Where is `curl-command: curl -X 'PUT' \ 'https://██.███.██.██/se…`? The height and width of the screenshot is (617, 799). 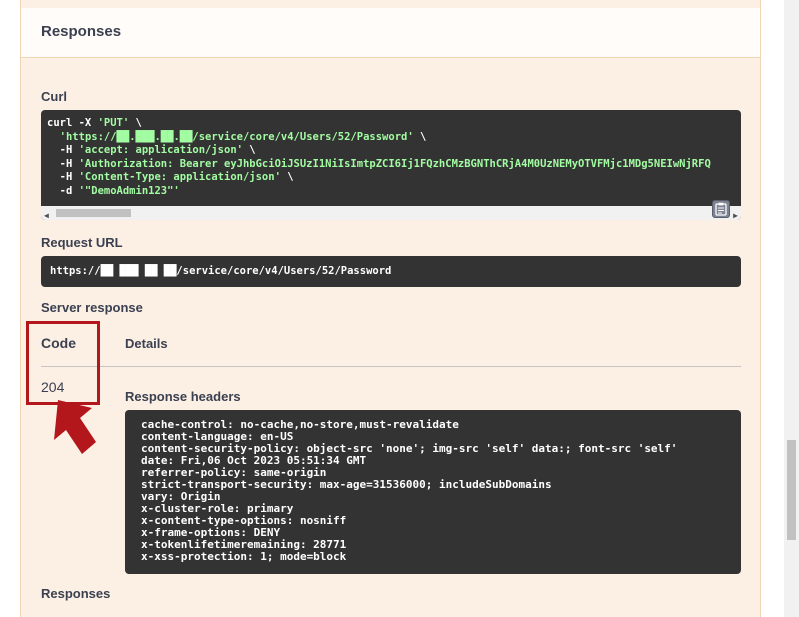
curl-command: curl -X 'PUT' \ 'https://██.███.██.██/se… is located at coordinates (391, 157).